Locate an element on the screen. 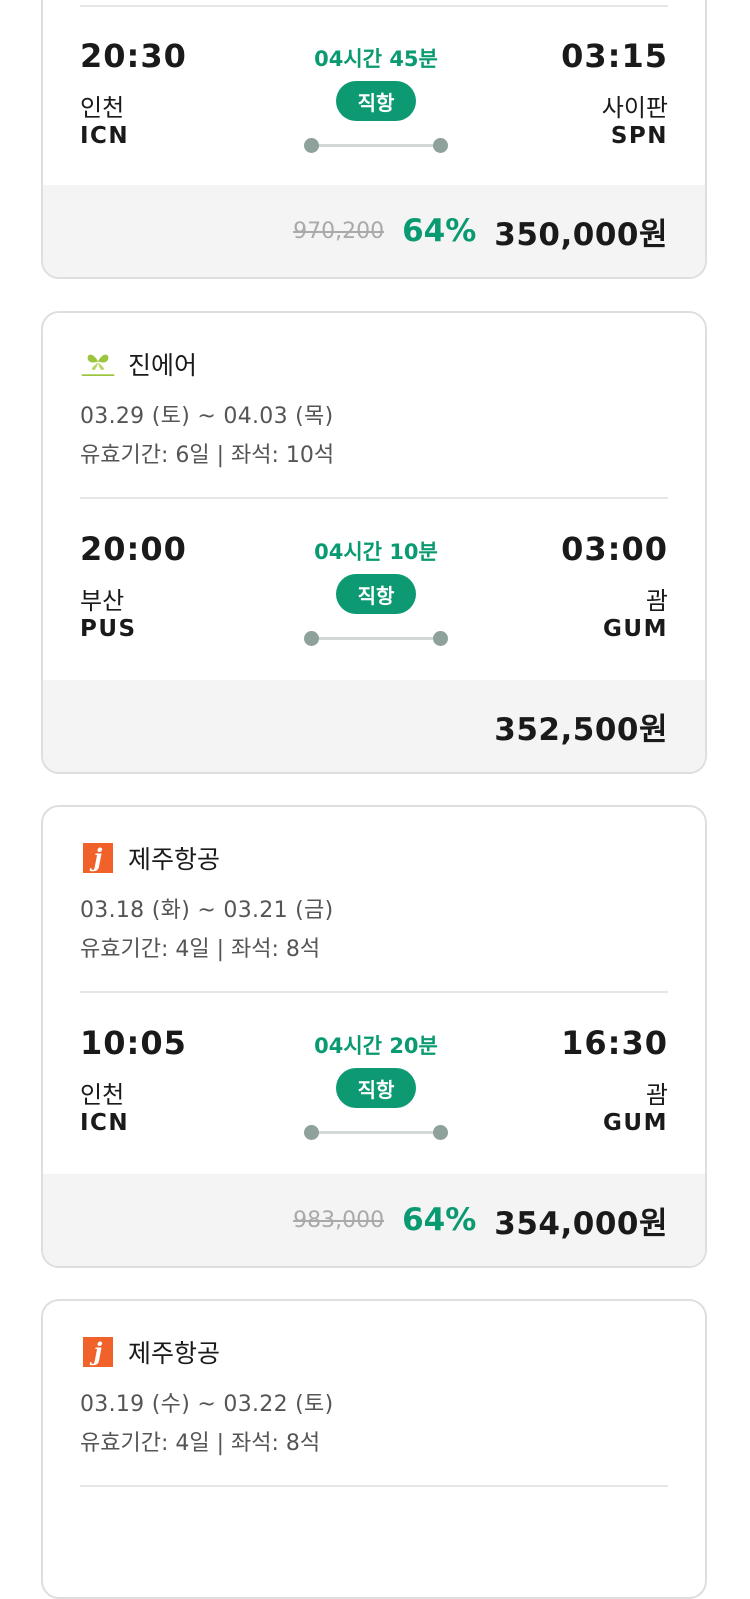 The width and height of the screenshot is (750, 1599). original-price: 983,000 is located at coordinates (339, 1220).